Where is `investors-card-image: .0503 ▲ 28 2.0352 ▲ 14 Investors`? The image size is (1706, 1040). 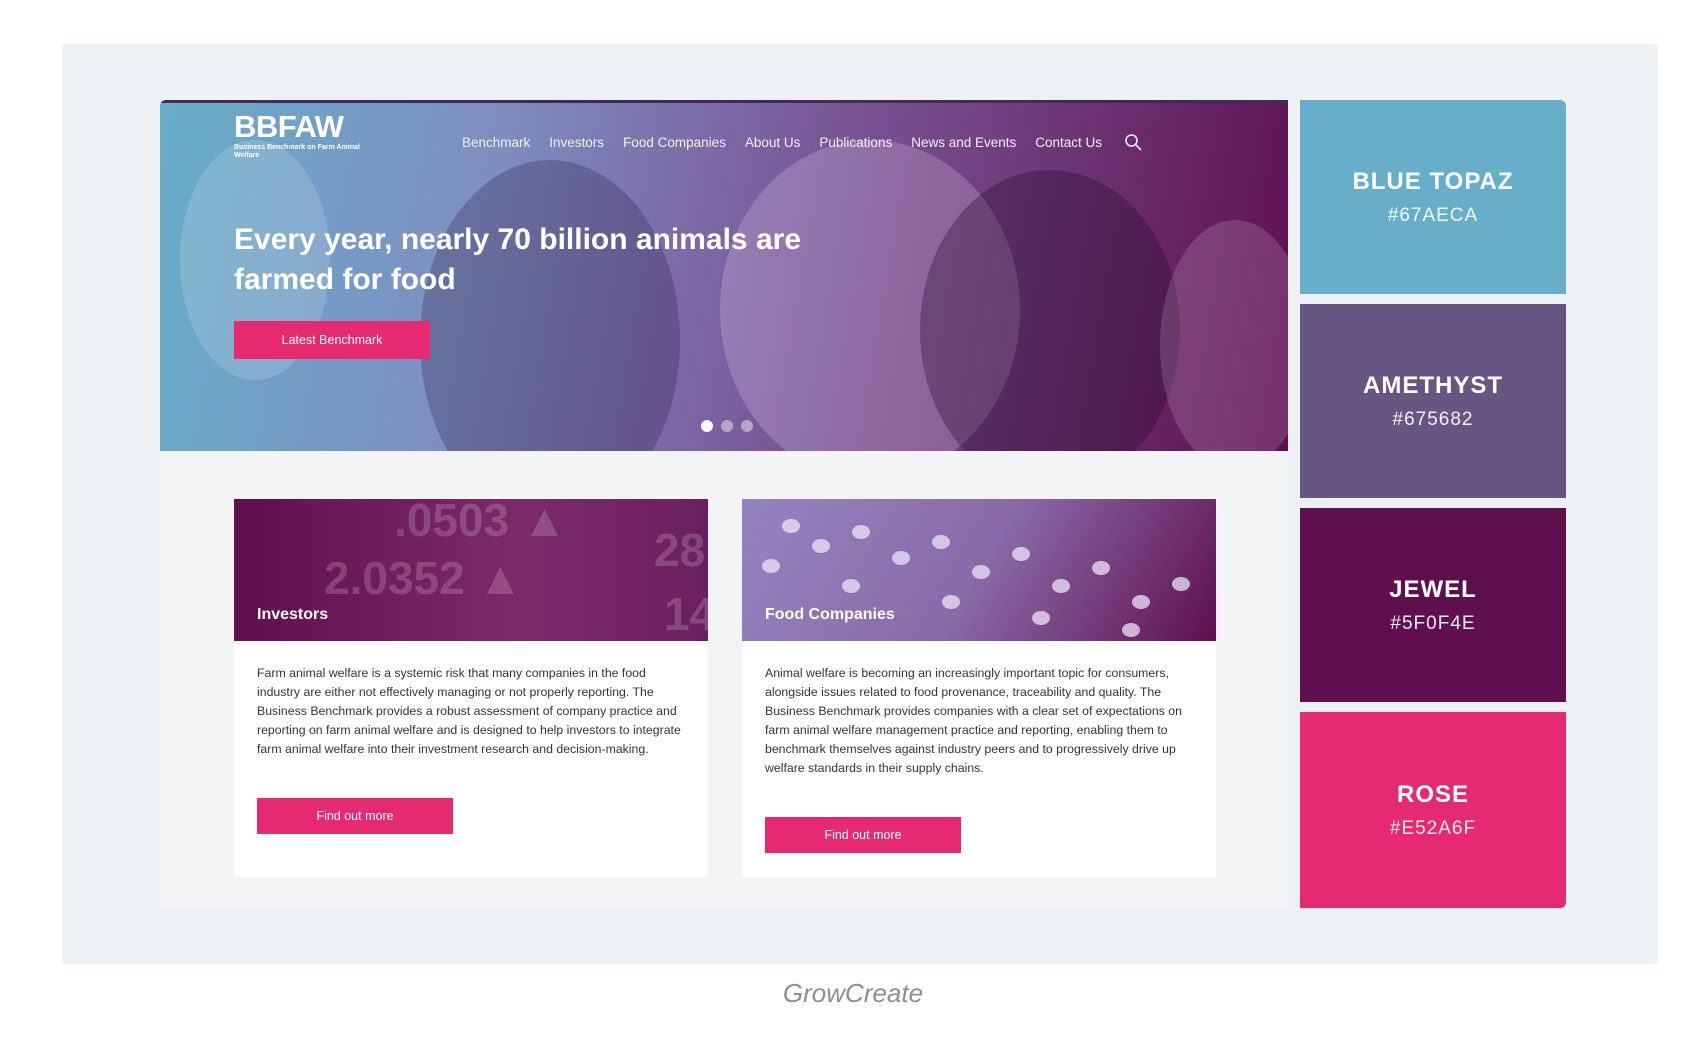
investors-card-image: .0503 ▲ 28 2.0352 ▲ 14 Investors is located at coordinates (471, 570).